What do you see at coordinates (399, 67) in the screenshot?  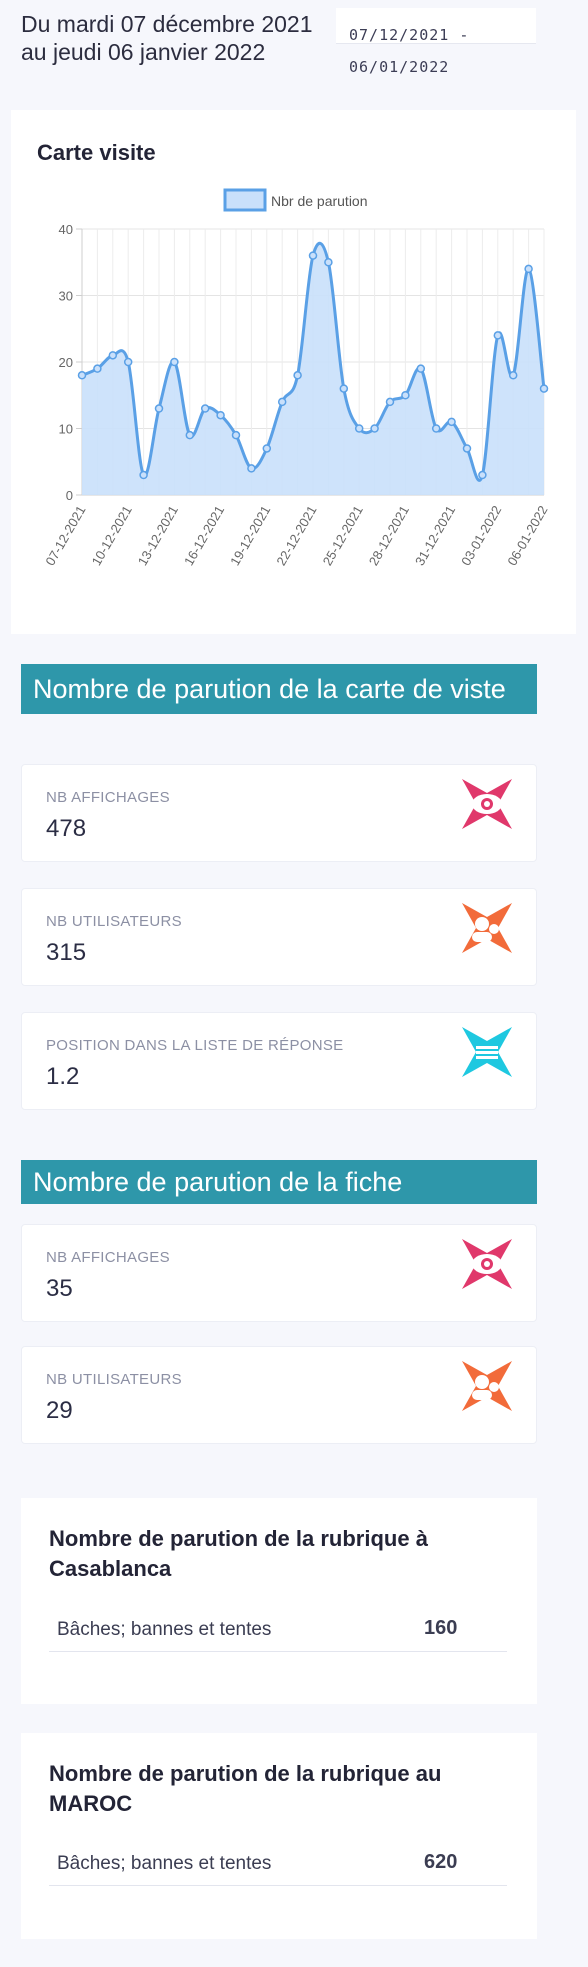 I see `date-range-end: 06/01/2022` at bounding box center [399, 67].